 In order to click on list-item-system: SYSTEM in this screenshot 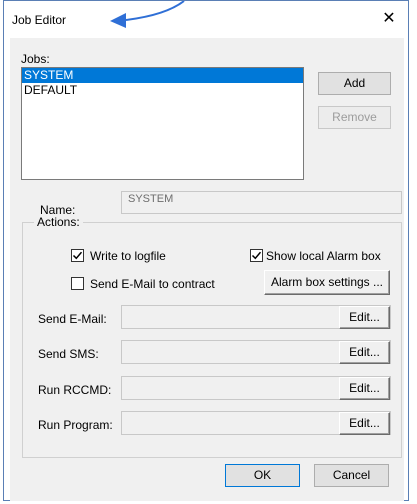, I will do `click(162, 75)`.